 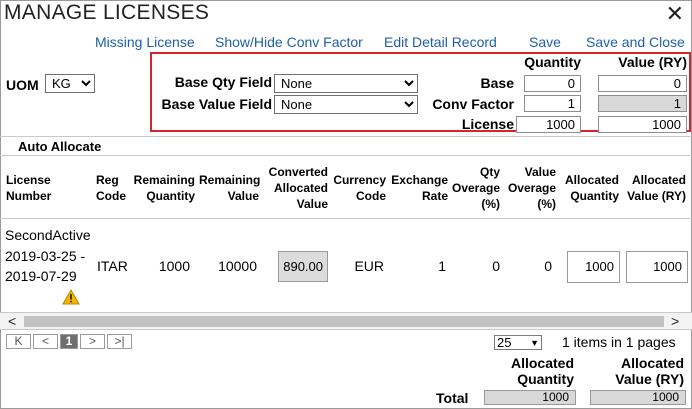 I want to click on conv-factor-value-field: 1, so click(x=642, y=103).